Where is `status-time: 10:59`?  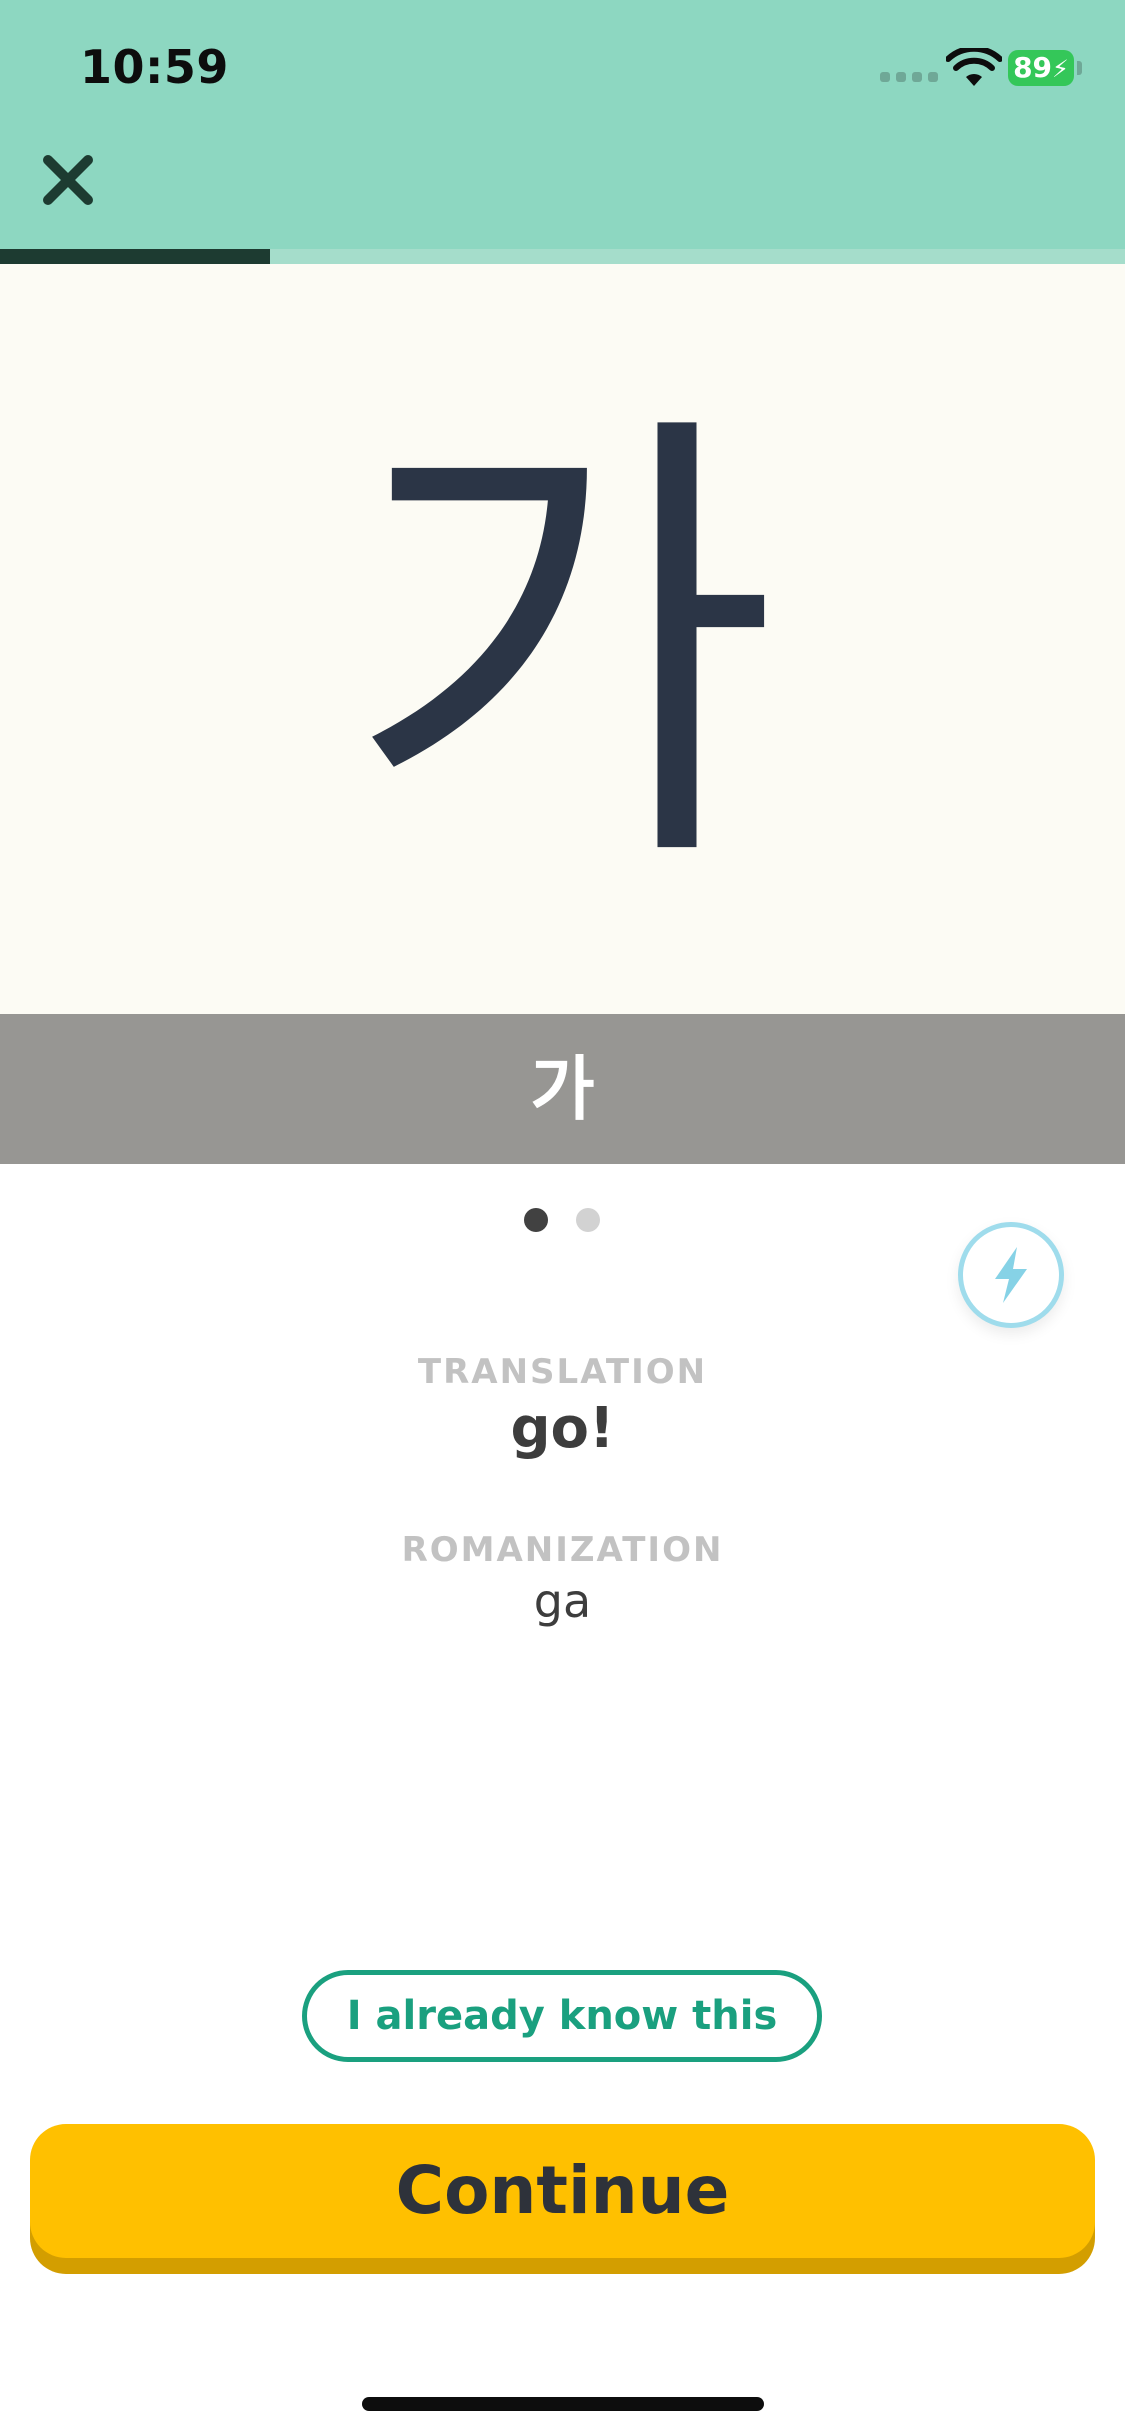
status-time: 10:59 is located at coordinates (154, 67).